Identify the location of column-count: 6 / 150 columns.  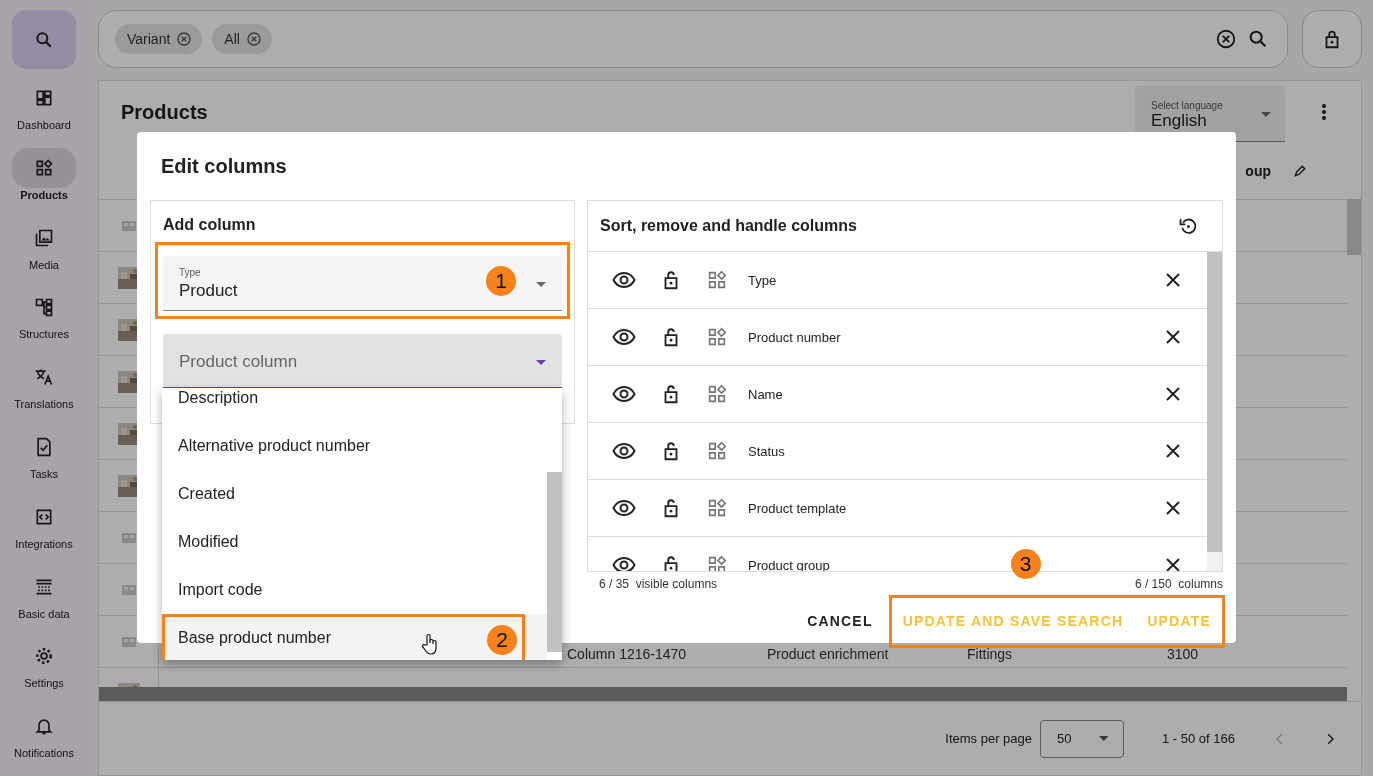
(1178, 584).